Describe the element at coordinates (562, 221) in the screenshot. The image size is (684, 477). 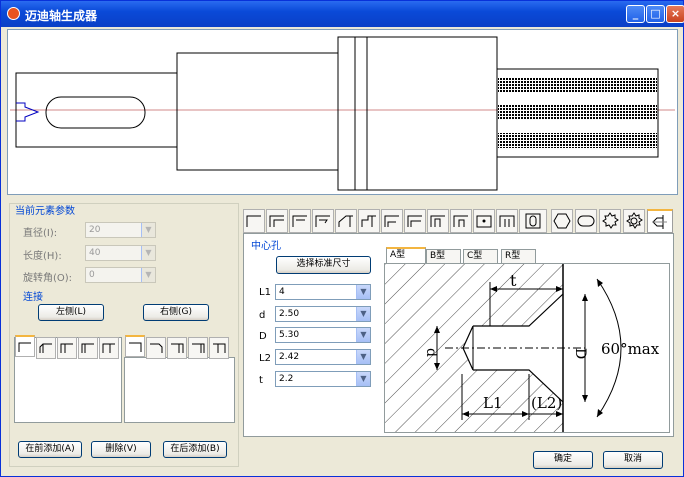
I see `tool-hex` at that location.